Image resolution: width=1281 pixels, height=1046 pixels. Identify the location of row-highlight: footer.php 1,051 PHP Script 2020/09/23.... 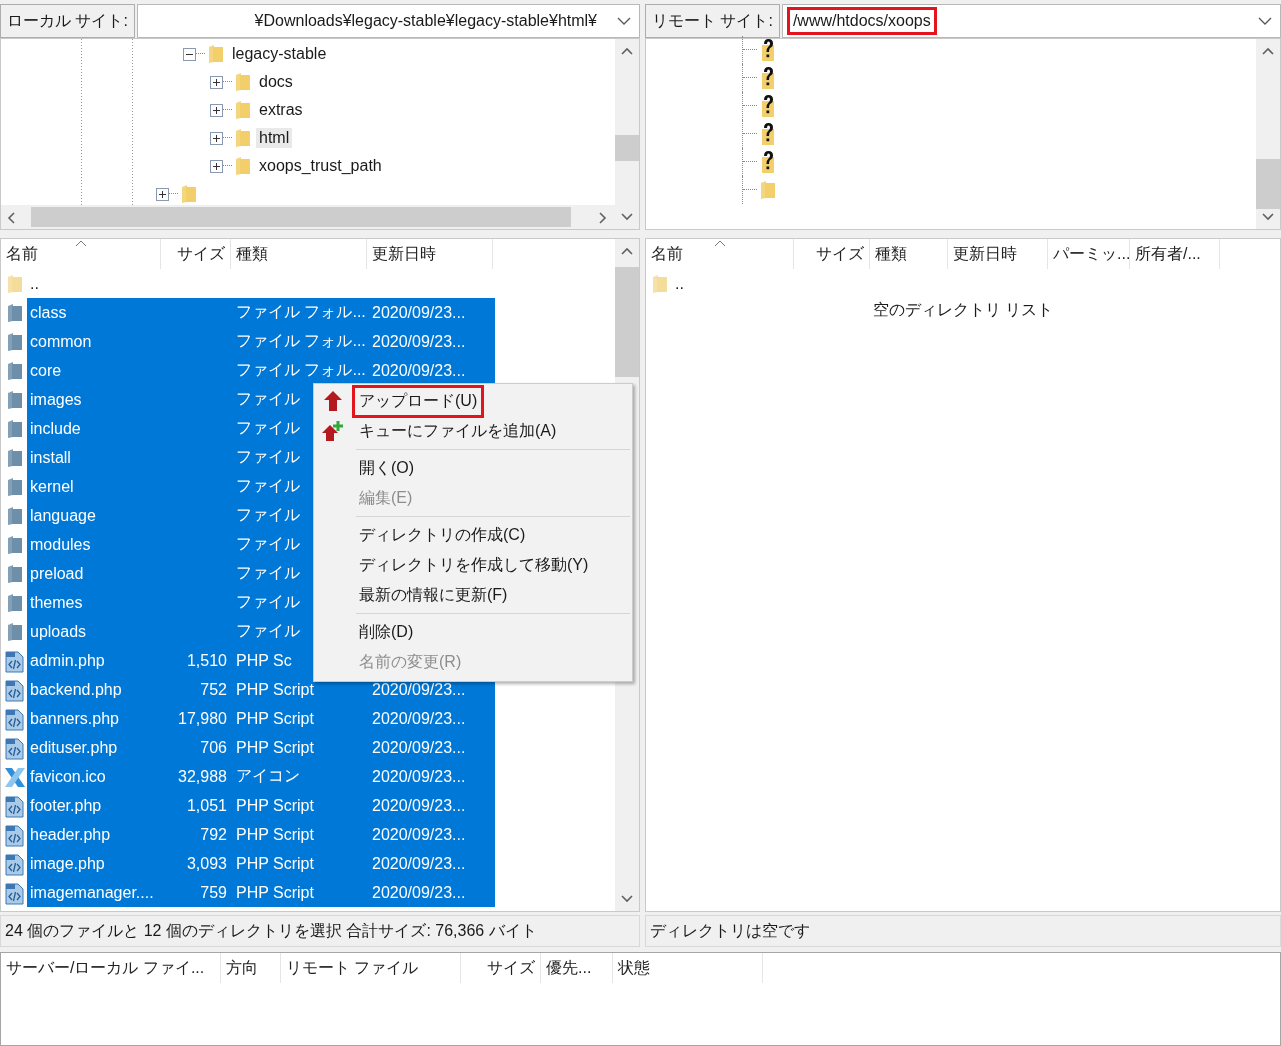
(261, 805).